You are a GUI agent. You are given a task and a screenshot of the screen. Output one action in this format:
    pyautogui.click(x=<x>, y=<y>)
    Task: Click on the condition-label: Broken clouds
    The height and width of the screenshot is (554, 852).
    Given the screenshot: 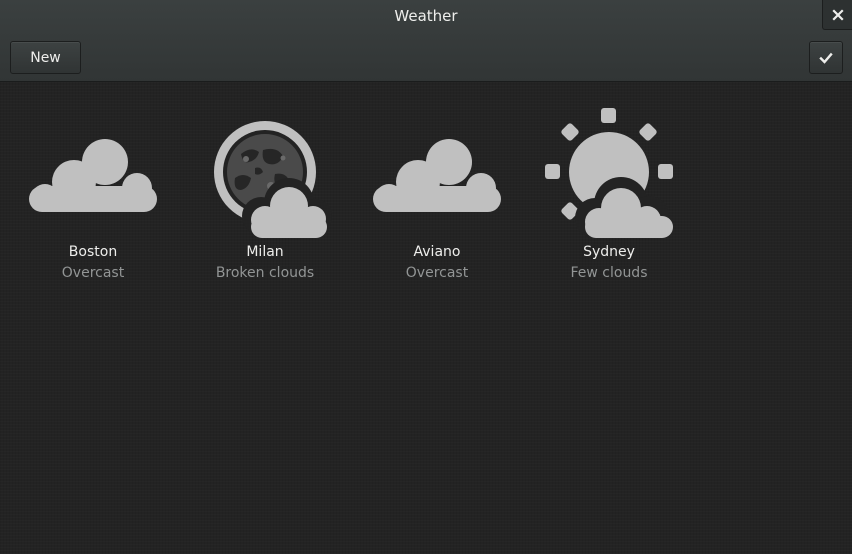 What is the action you would take?
    pyautogui.click(x=265, y=273)
    